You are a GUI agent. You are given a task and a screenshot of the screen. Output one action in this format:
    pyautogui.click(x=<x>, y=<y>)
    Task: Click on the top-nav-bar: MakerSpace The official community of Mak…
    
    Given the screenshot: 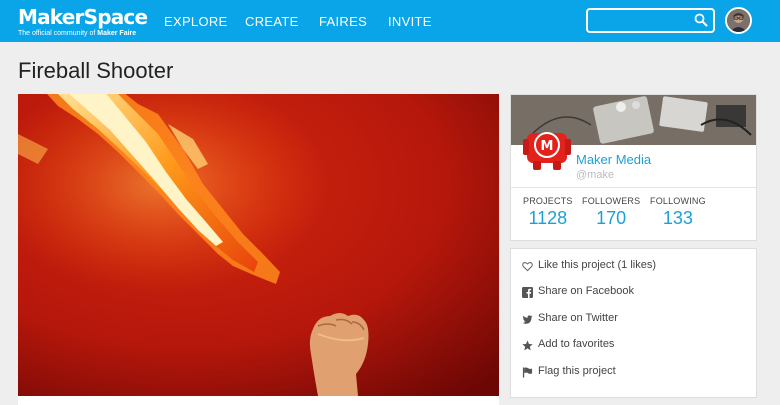 What is the action you would take?
    pyautogui.click(x=390, y=21)
    